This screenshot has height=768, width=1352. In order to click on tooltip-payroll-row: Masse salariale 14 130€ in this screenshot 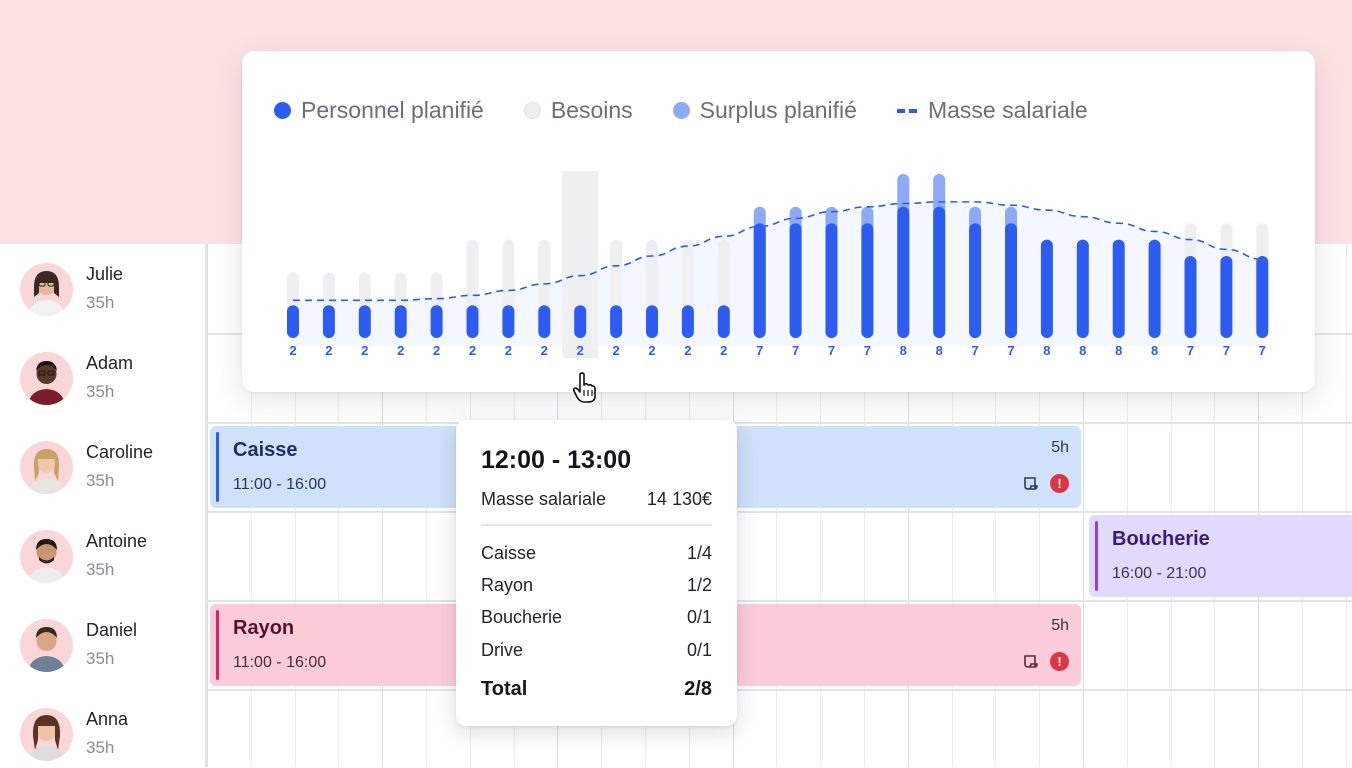, I will do `click(596, 499)`.